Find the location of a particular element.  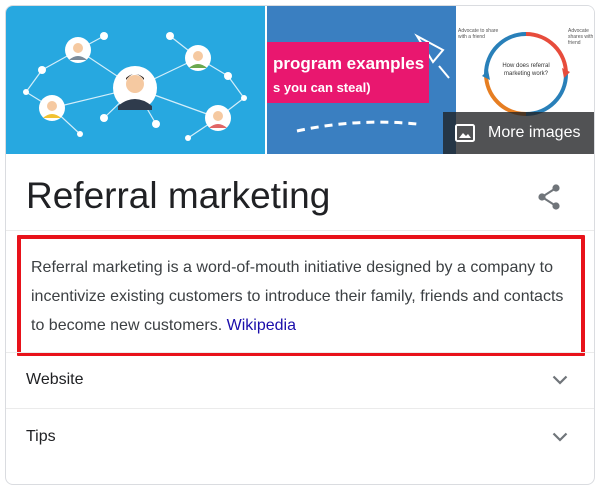

more-images-label: More images is located at coordinates (534, 132).